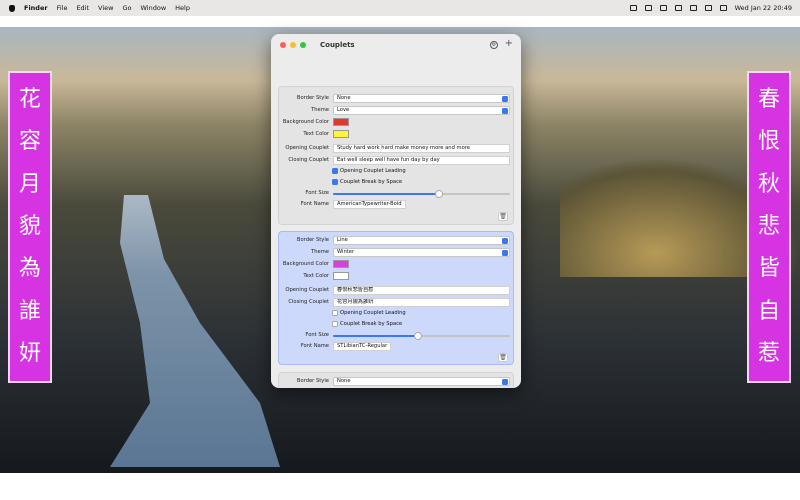 Image resolution: width=800 pixels, height=500 pixels. Describe the element at coordinates (342, 240) in the screenshot. I see `select-value: Line` at that location.